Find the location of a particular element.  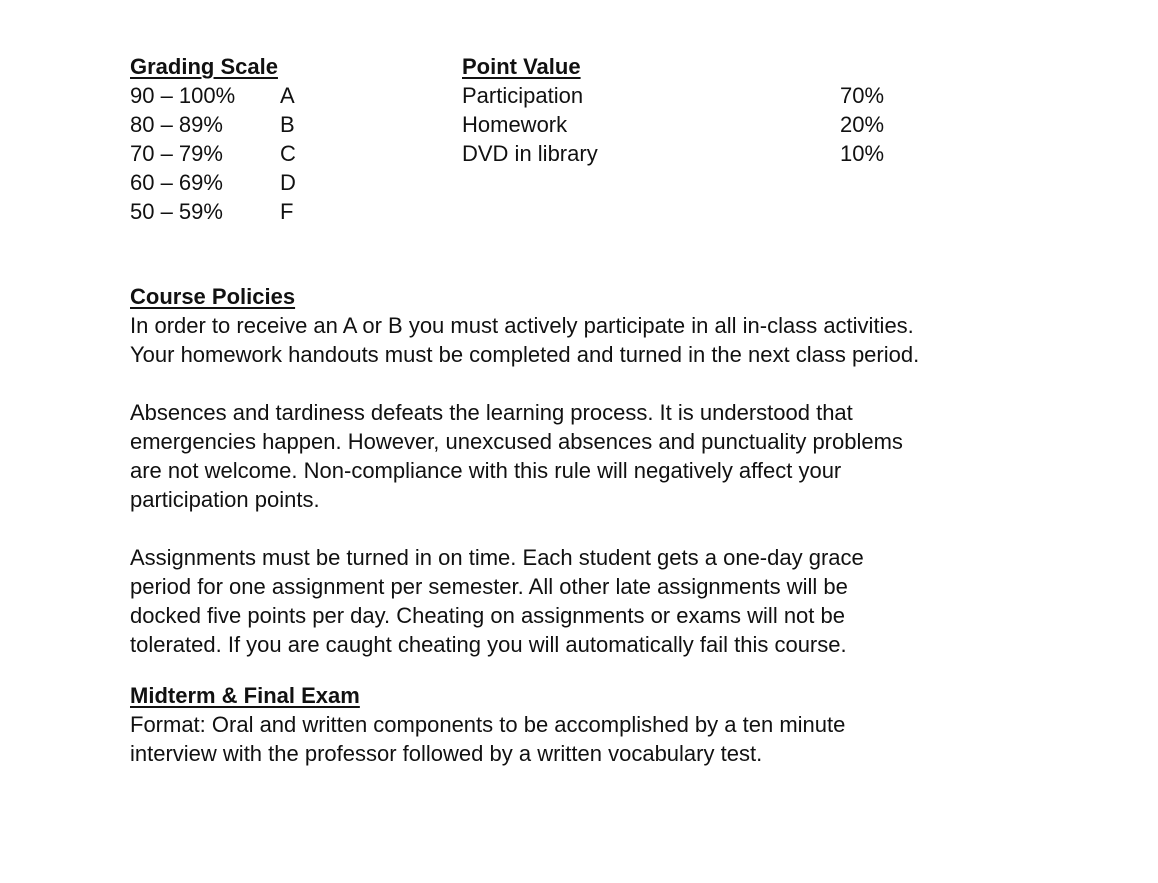

grade-letter: B is located at coordinates (287, 124).